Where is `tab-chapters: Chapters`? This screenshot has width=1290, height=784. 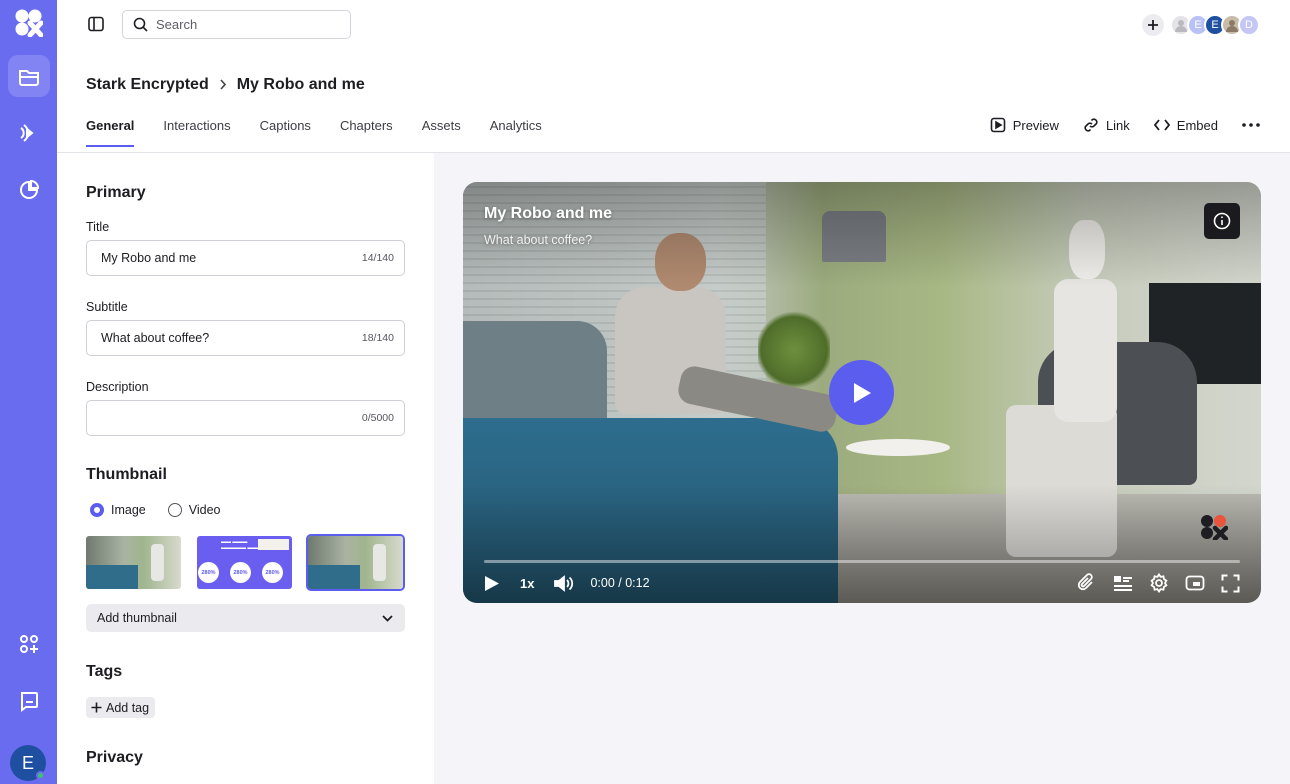 tab-chapters: Chapters is located at coordinates (366, 132).